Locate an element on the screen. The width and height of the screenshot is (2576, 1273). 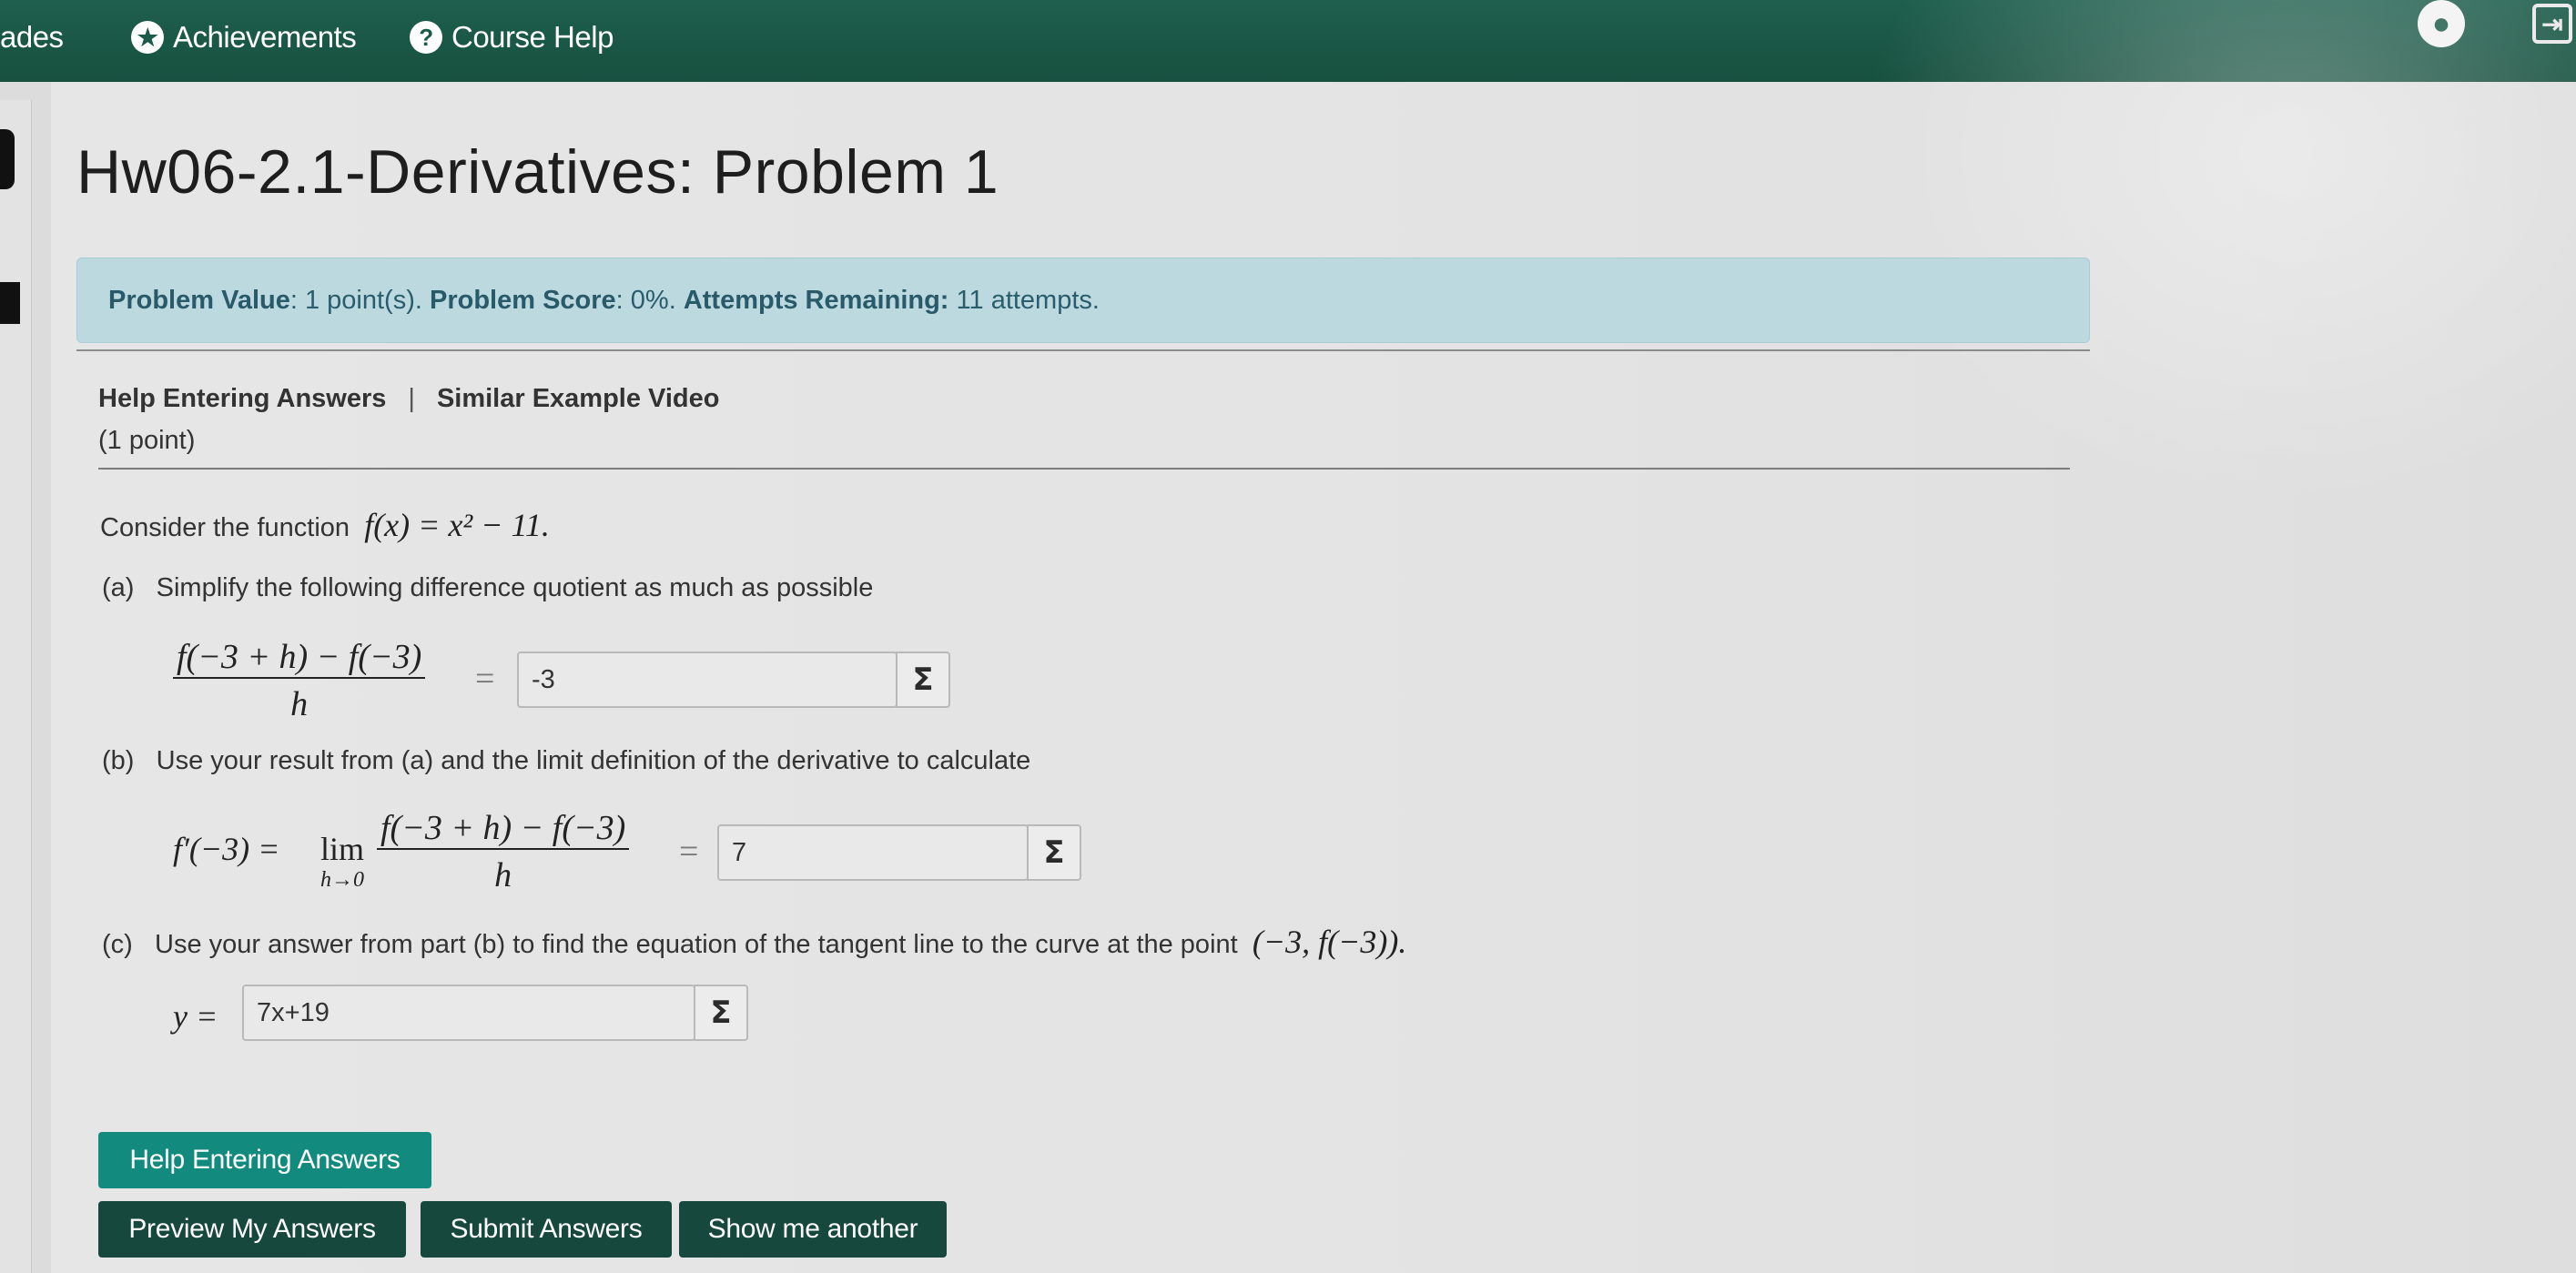
part-b-answer-input: 7 is located at coordinates (873, 852).